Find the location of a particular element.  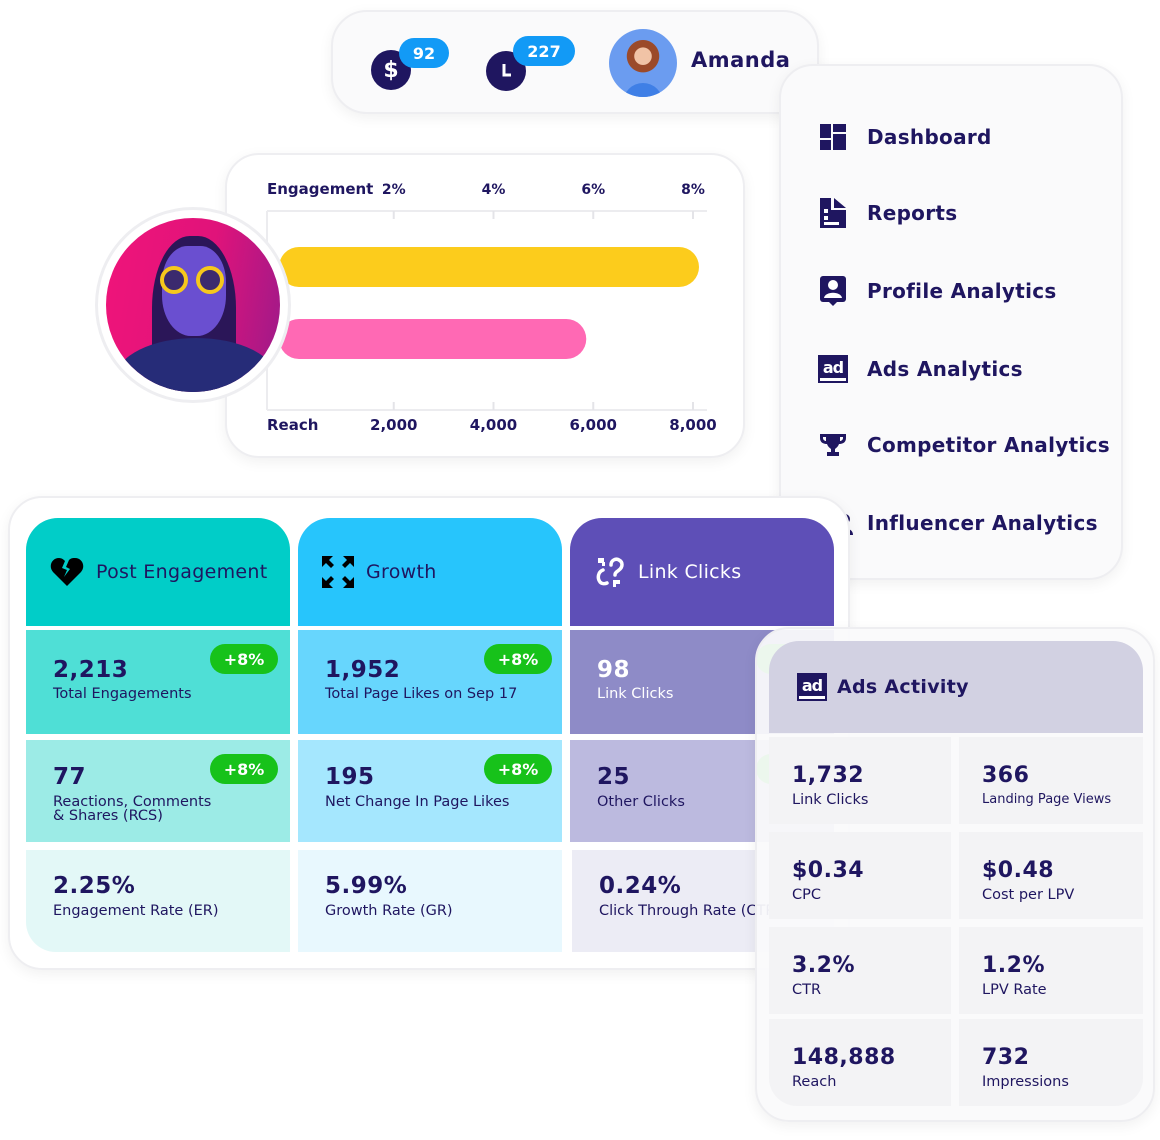

stat-label: Other Clicks is located at coordinates (641, 802).